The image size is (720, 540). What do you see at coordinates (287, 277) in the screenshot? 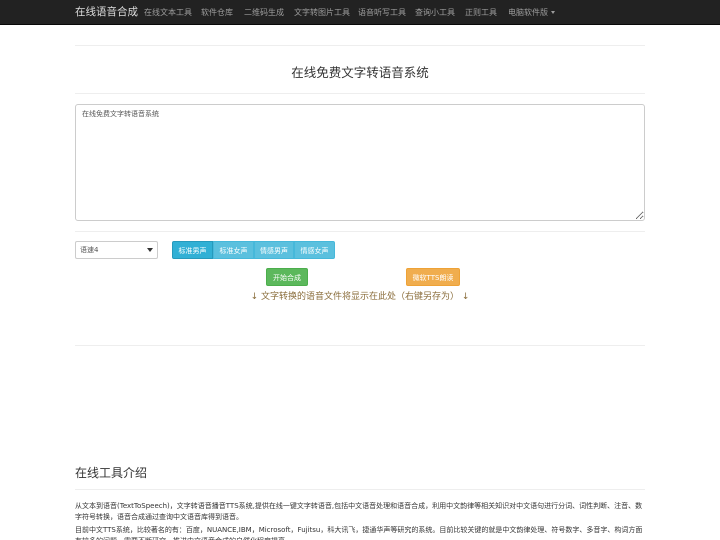
I see `start-synthesis-button: 开始合成` at bounding box center [287, 277].